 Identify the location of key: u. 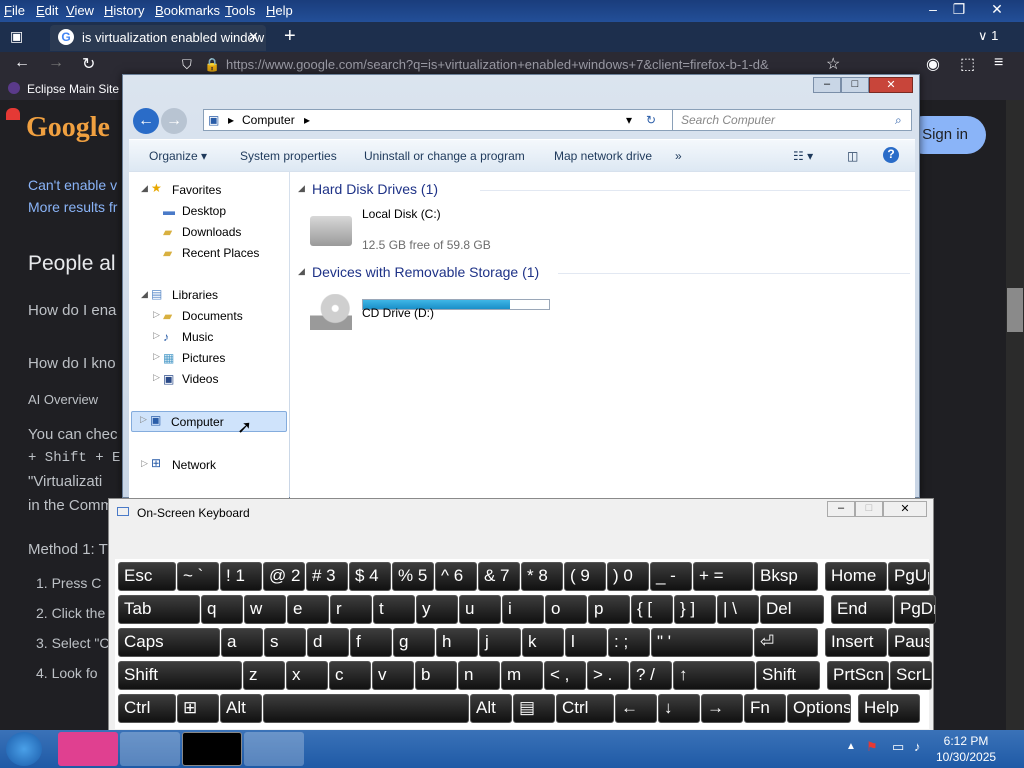
(480, 609).